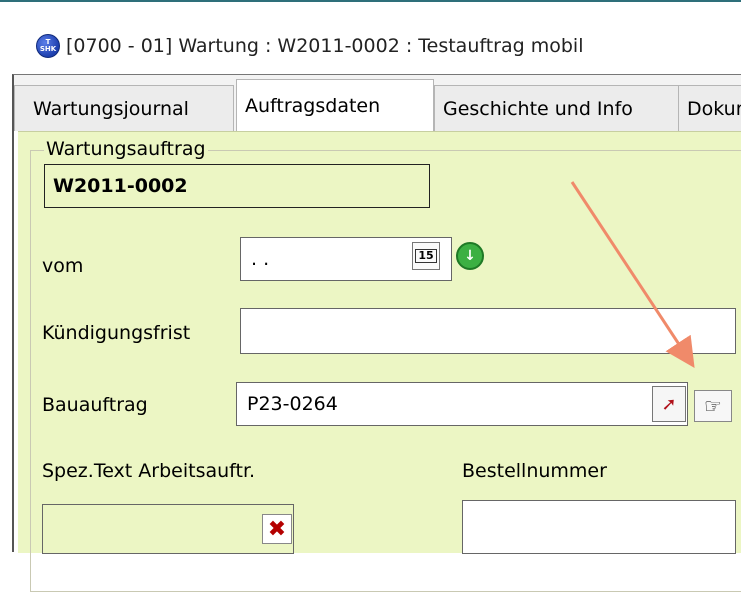 The width and height of the screenshot is (741, 592). Describe the element at coordinates (95, 405) in the screenshot. I see `bauauftrag-label: Bauauftrag` at that location.